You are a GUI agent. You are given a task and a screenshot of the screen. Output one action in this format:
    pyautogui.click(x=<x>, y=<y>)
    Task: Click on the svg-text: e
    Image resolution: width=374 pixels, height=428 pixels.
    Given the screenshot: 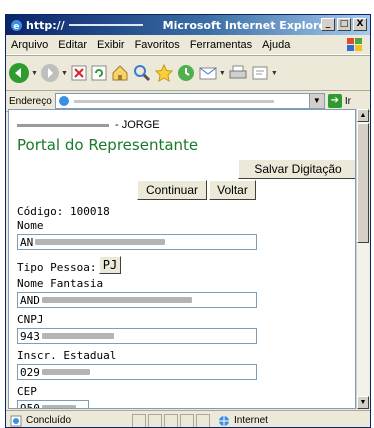 What is the action you would take?
    pyautogui.click(x=16, y=27)
    